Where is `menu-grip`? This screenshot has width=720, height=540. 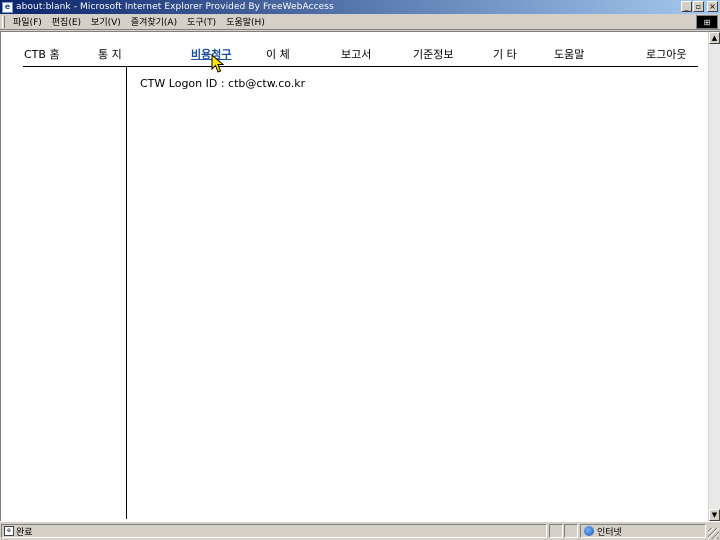 menu-grip is located at coordinates (3, 21).